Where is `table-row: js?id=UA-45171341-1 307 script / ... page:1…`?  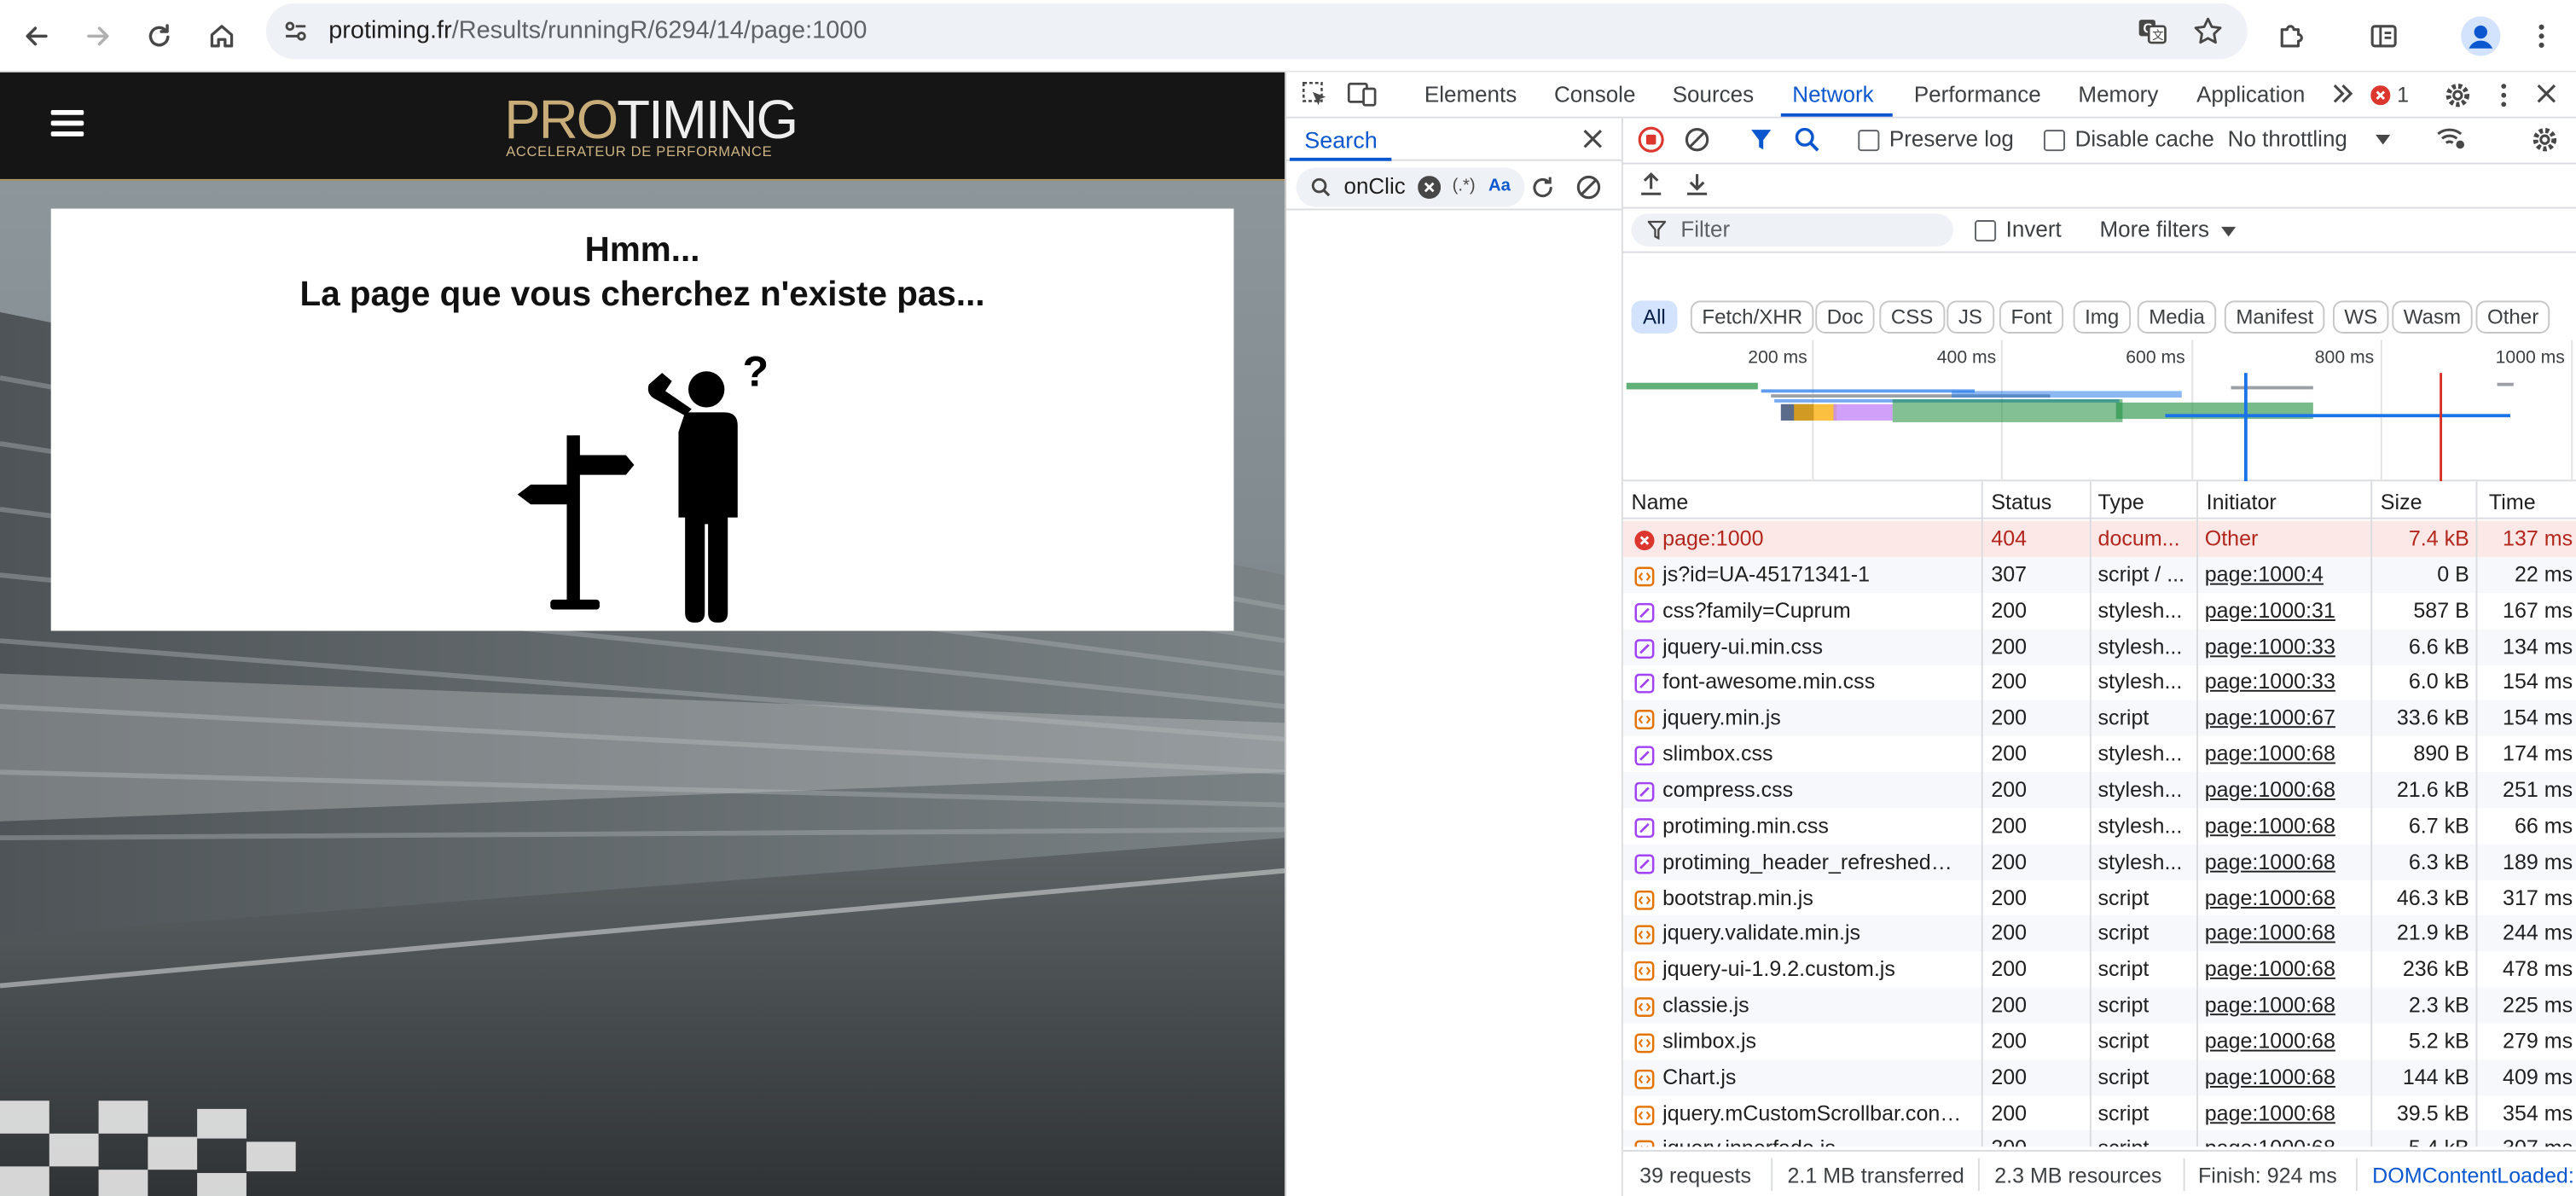 table-row: js?id=UA-45171341-1 307 script / ... page:1… is located at coordinates (2099, 574).